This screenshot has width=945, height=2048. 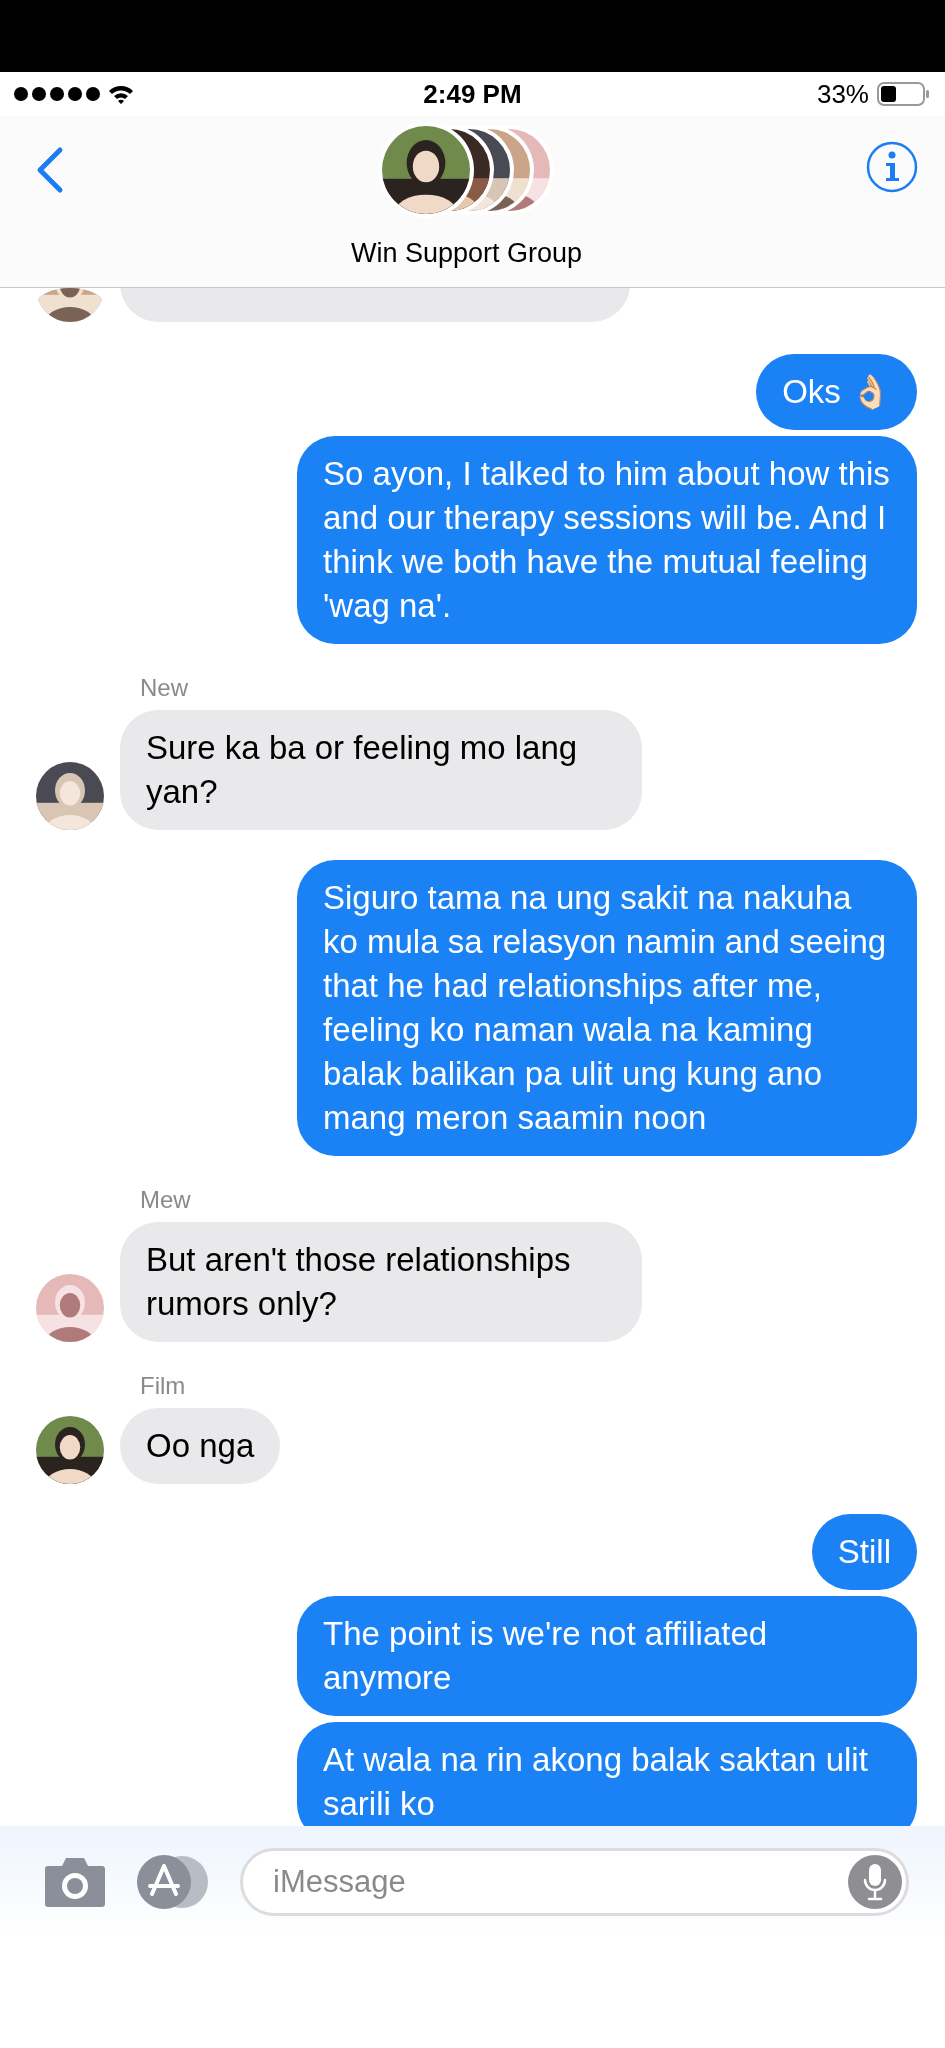 What do you see at coordinates (472, 94) in the screenshot?
I see `status-time: 2:49 PM` at bounding box center [472, 94].